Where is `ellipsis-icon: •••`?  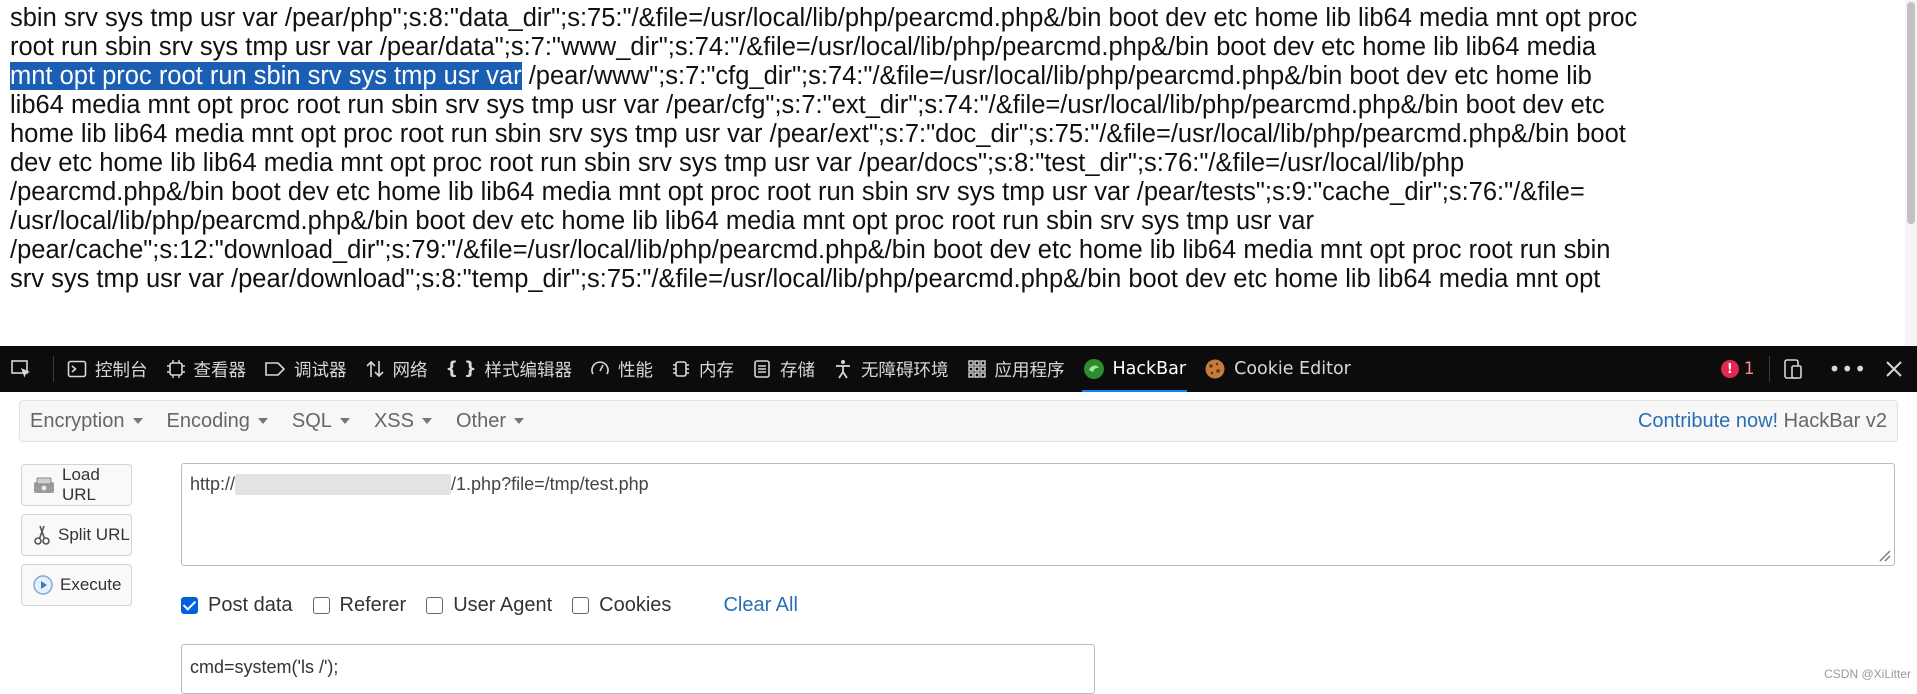 ellipsis-icon: ••• is located at coordinates (1847, 369).